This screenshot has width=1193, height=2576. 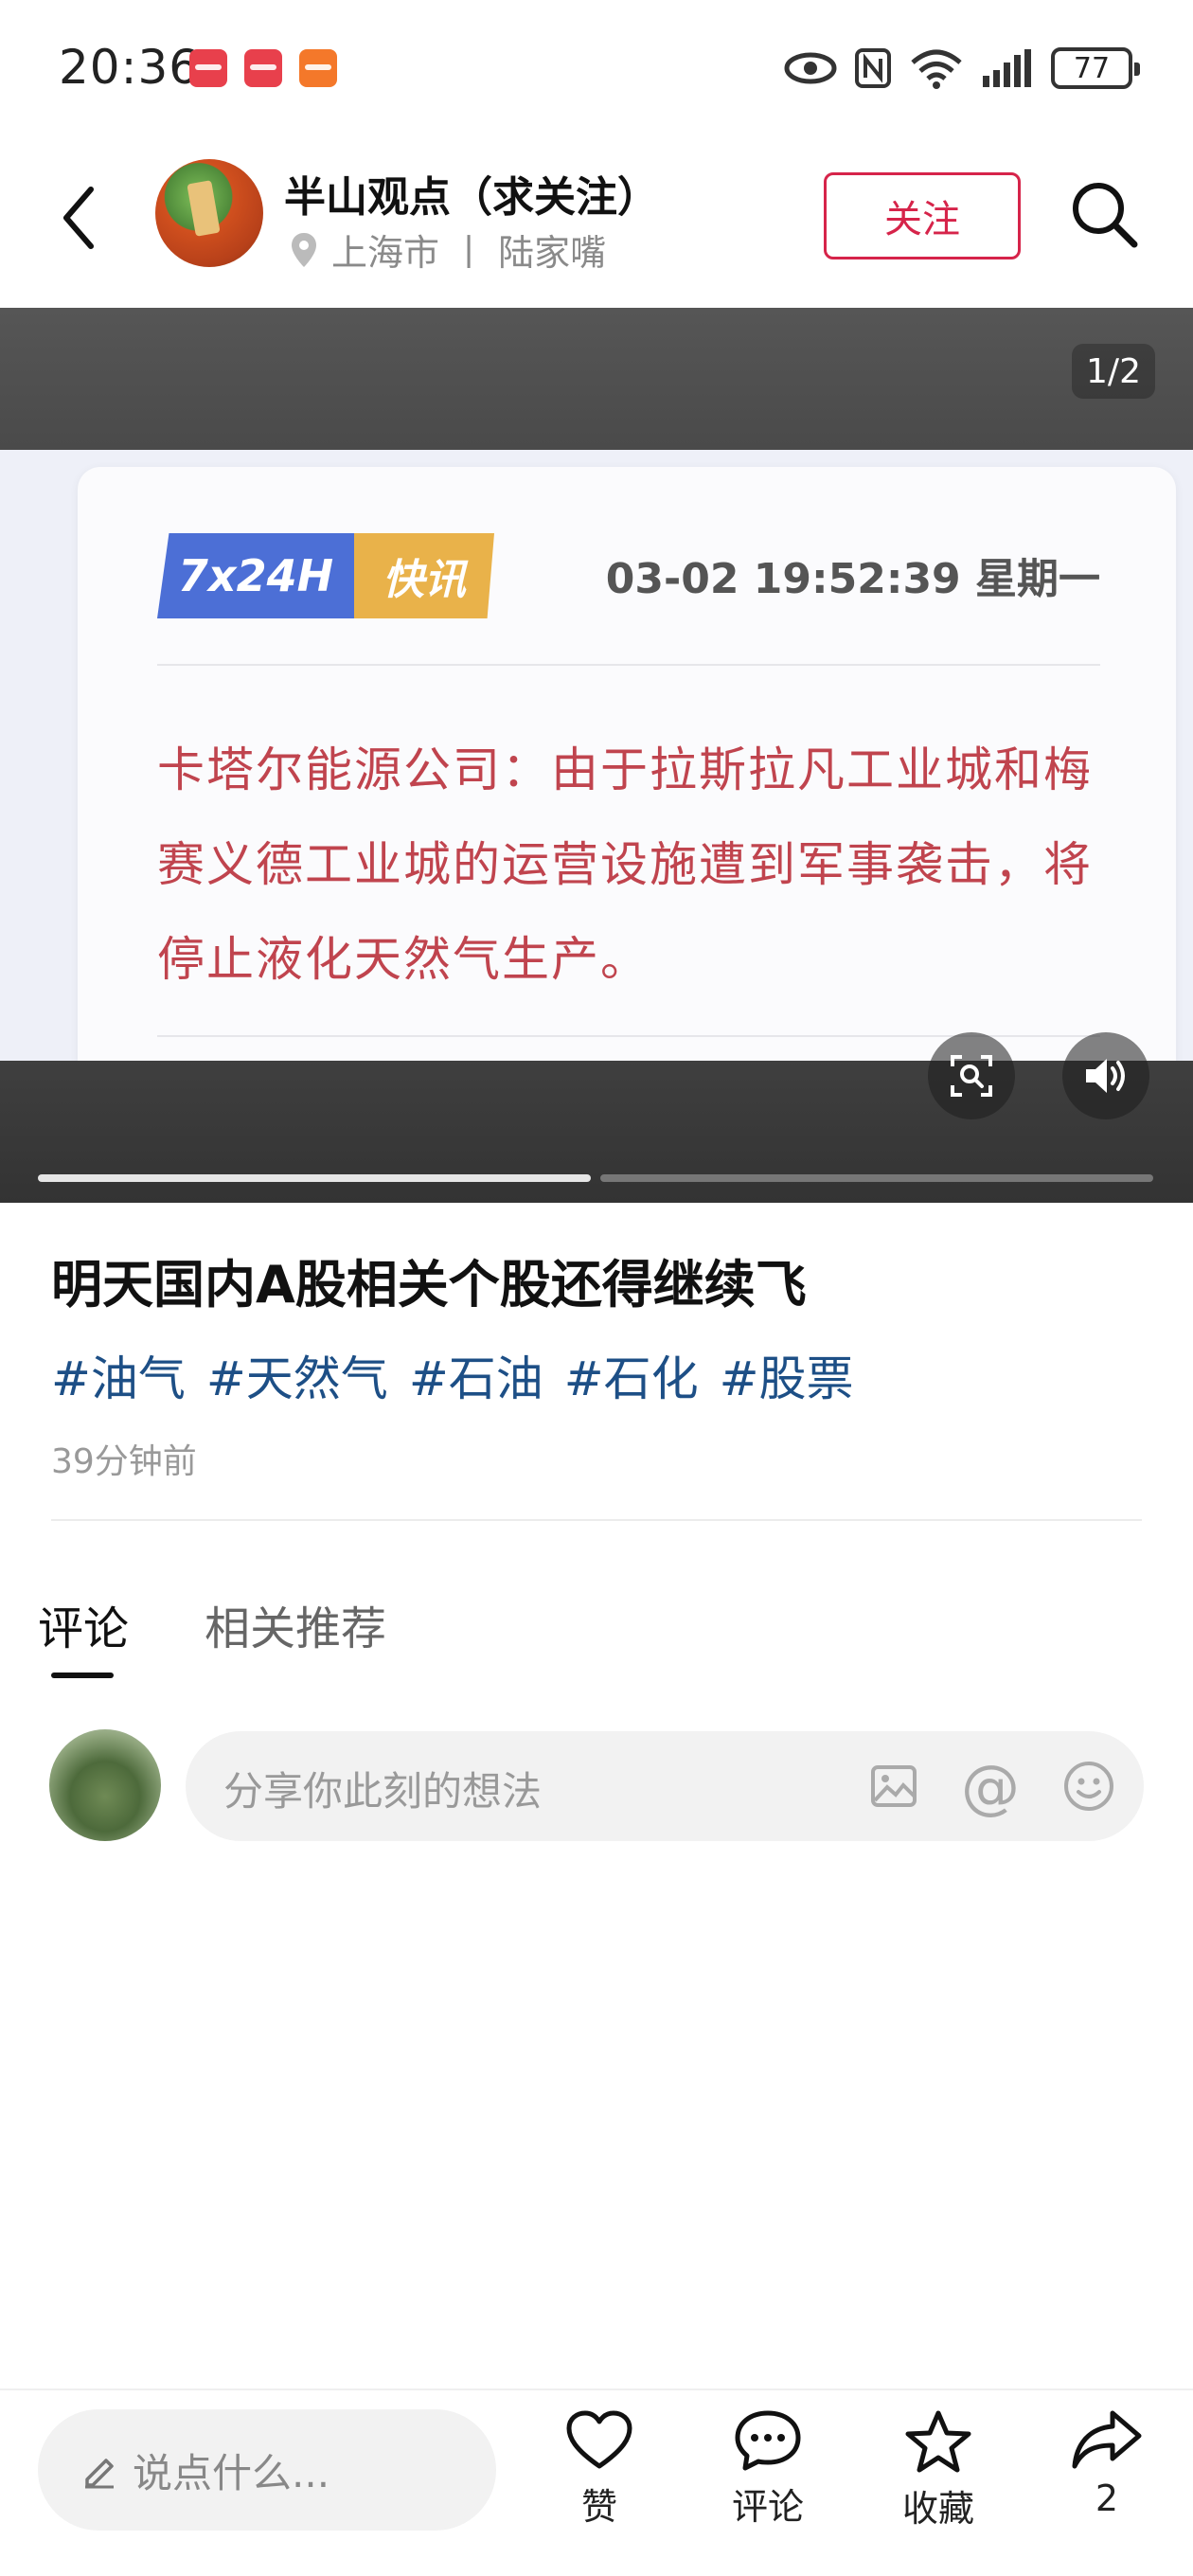 What do you see at coordinates (471, 193) in the screenshot?
I see `author-name: 半山观点（求关注）` at bounding box center [471, 193].